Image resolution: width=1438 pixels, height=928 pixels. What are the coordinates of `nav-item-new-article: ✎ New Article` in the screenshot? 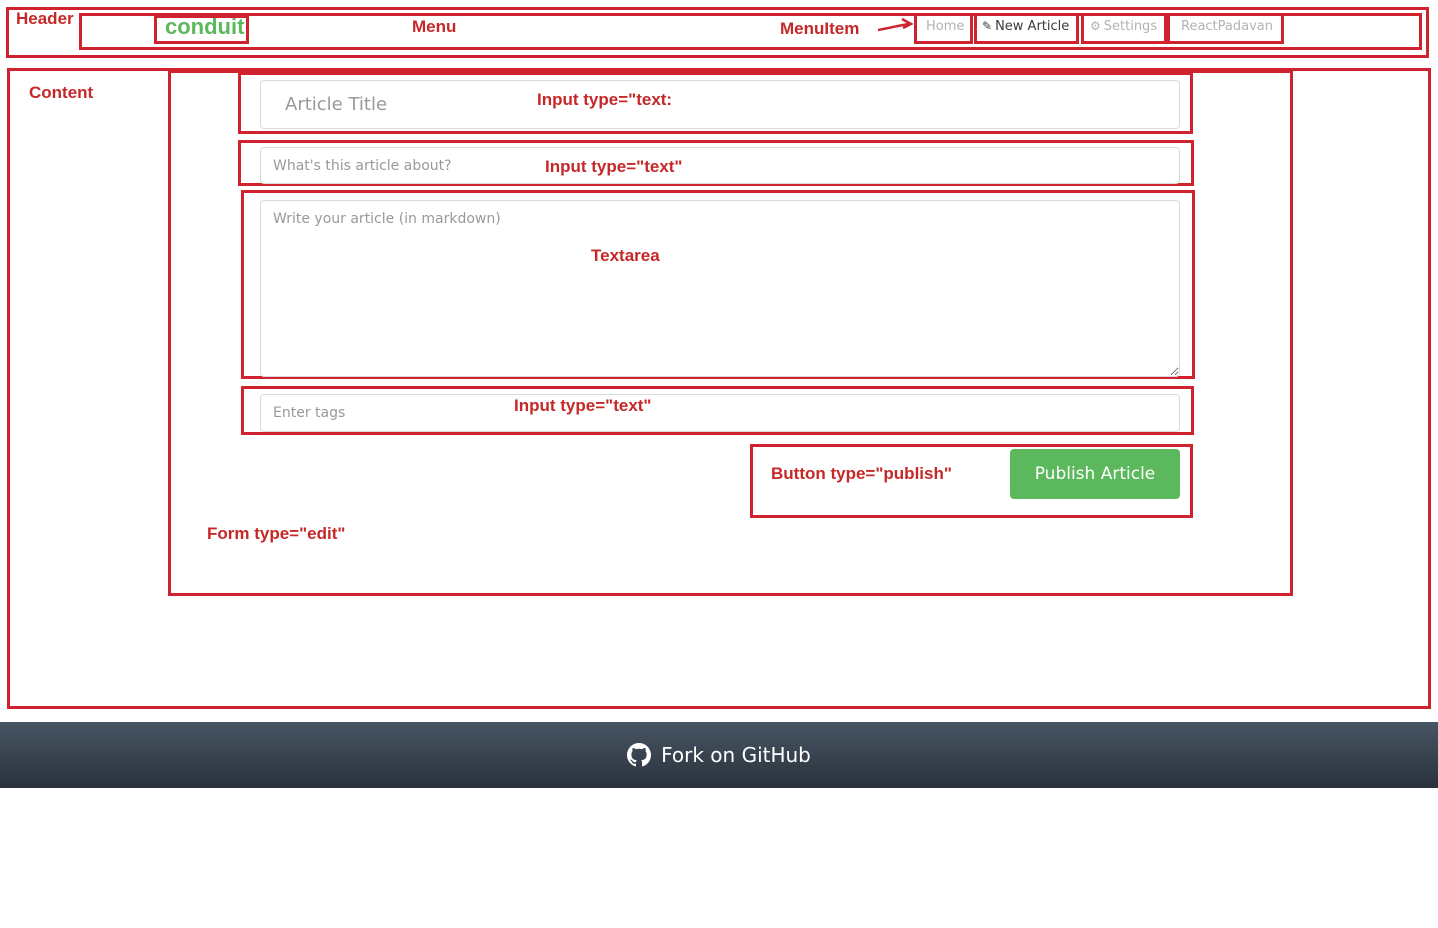 It's located at (1025, 26).